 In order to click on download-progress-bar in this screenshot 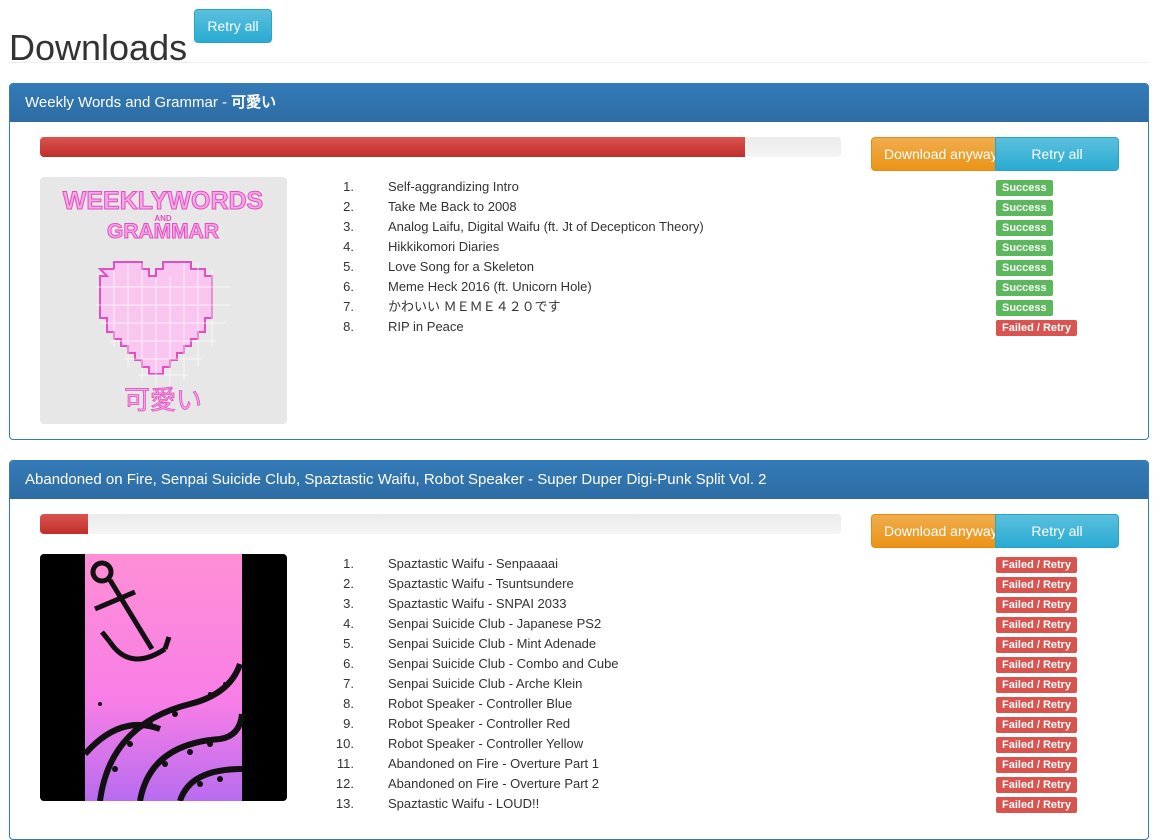, I will do `click(64, 524)`.